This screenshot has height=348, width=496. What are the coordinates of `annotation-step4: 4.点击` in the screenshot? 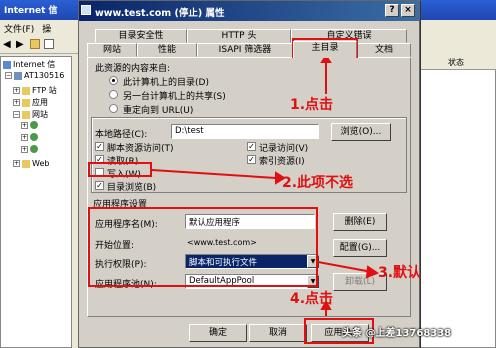 It's located at (312, 299).